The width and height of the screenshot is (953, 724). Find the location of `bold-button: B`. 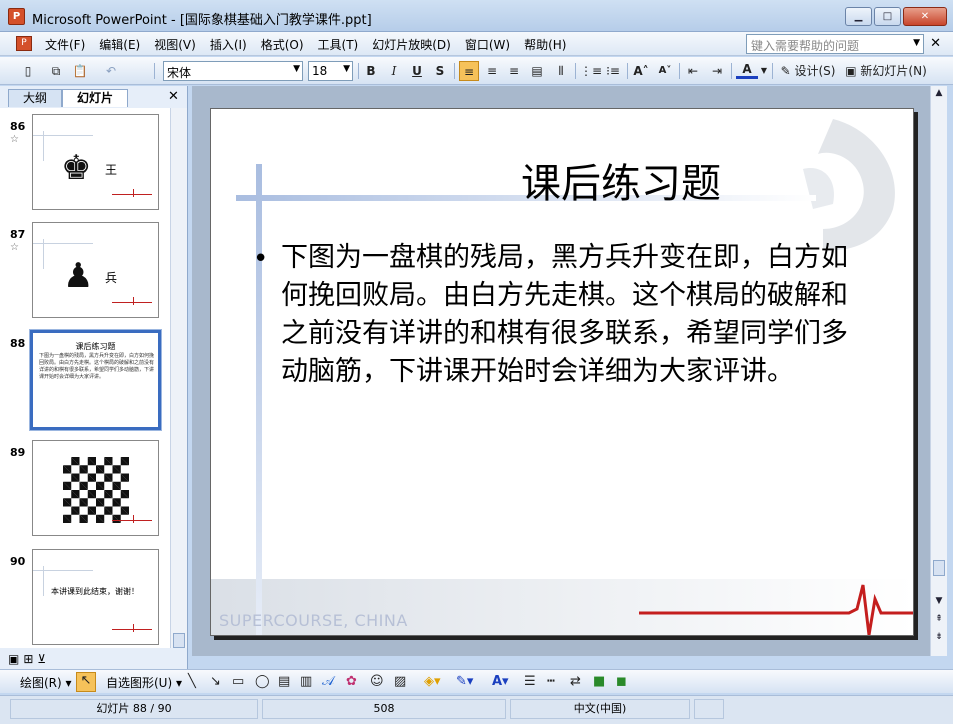

bold-button: B is located at coordinates (371, 71).